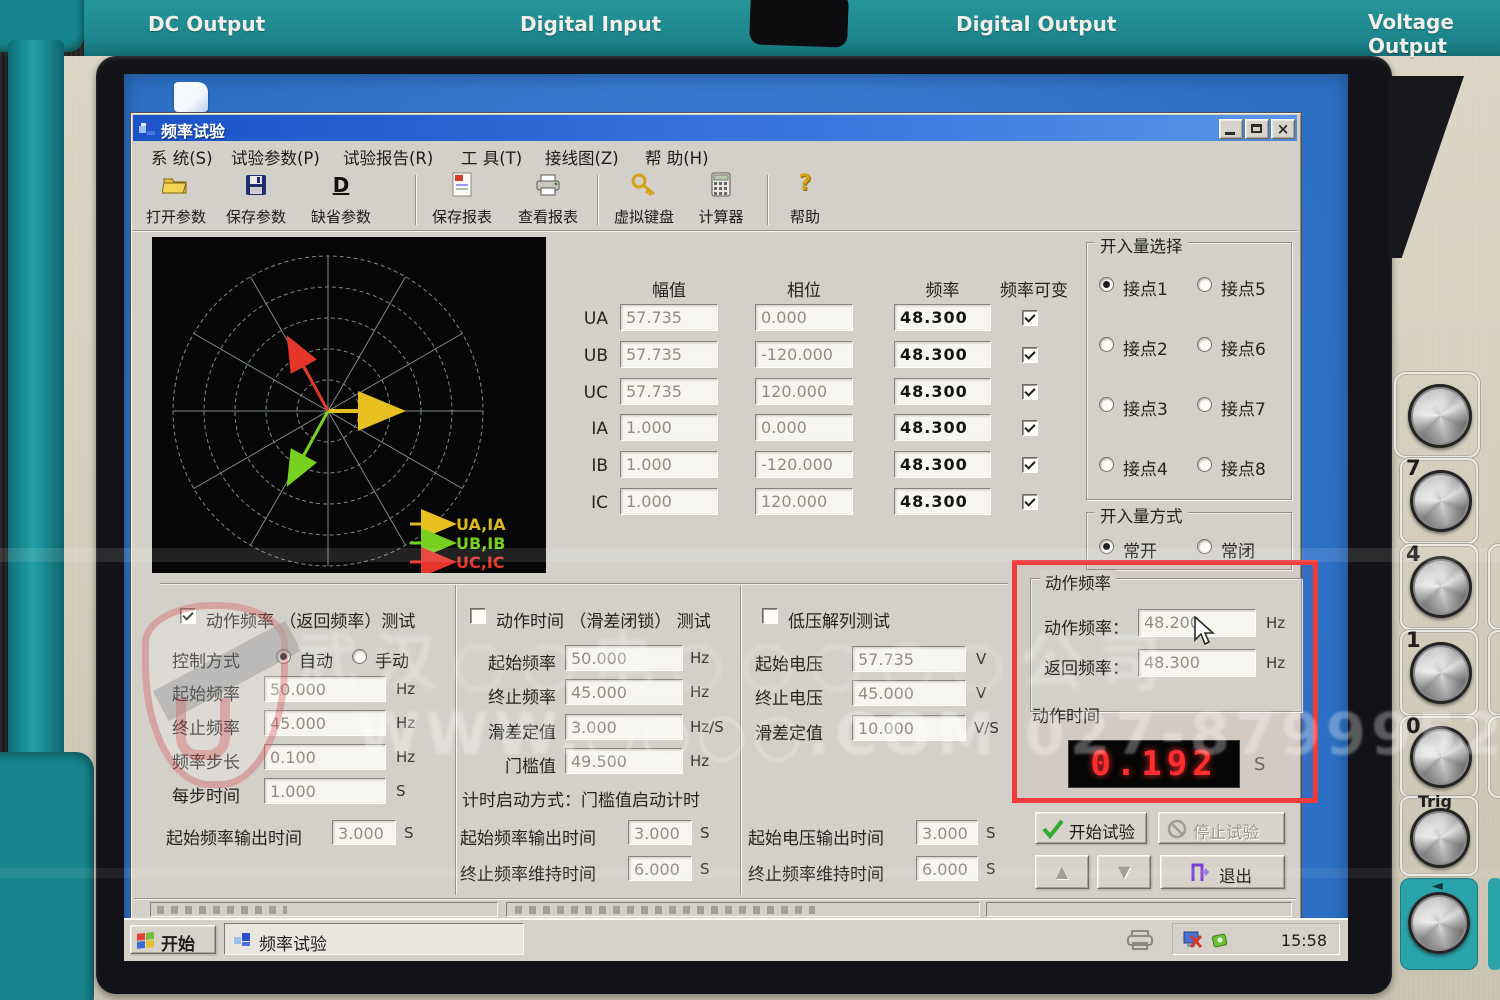 Image resolution: width=1500 pixels, height=1000 pixels. Describe the element at coordinates (1221, 828) in the screenshot. I see `stop-test-button: 停止试验` at that location.